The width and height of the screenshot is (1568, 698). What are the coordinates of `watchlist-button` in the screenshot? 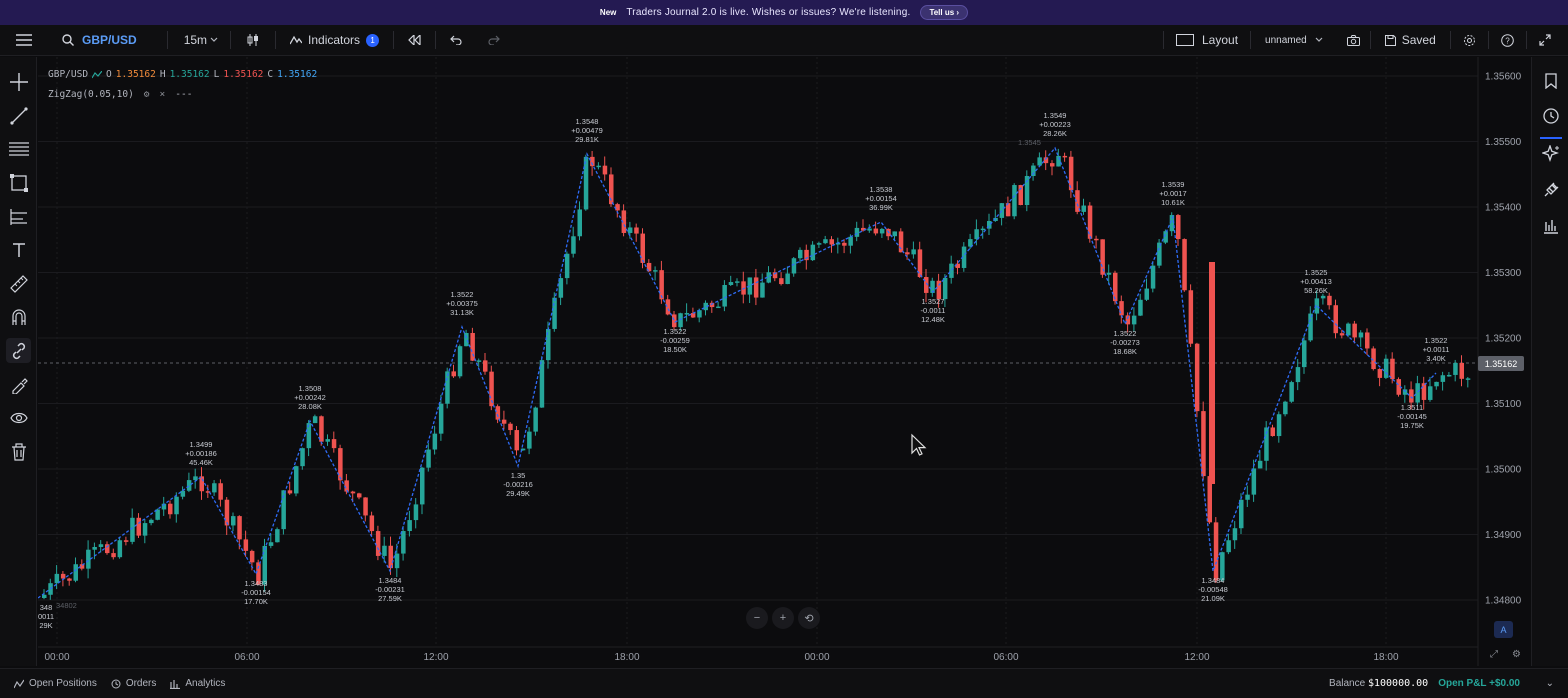 It's located at (1550, 80).